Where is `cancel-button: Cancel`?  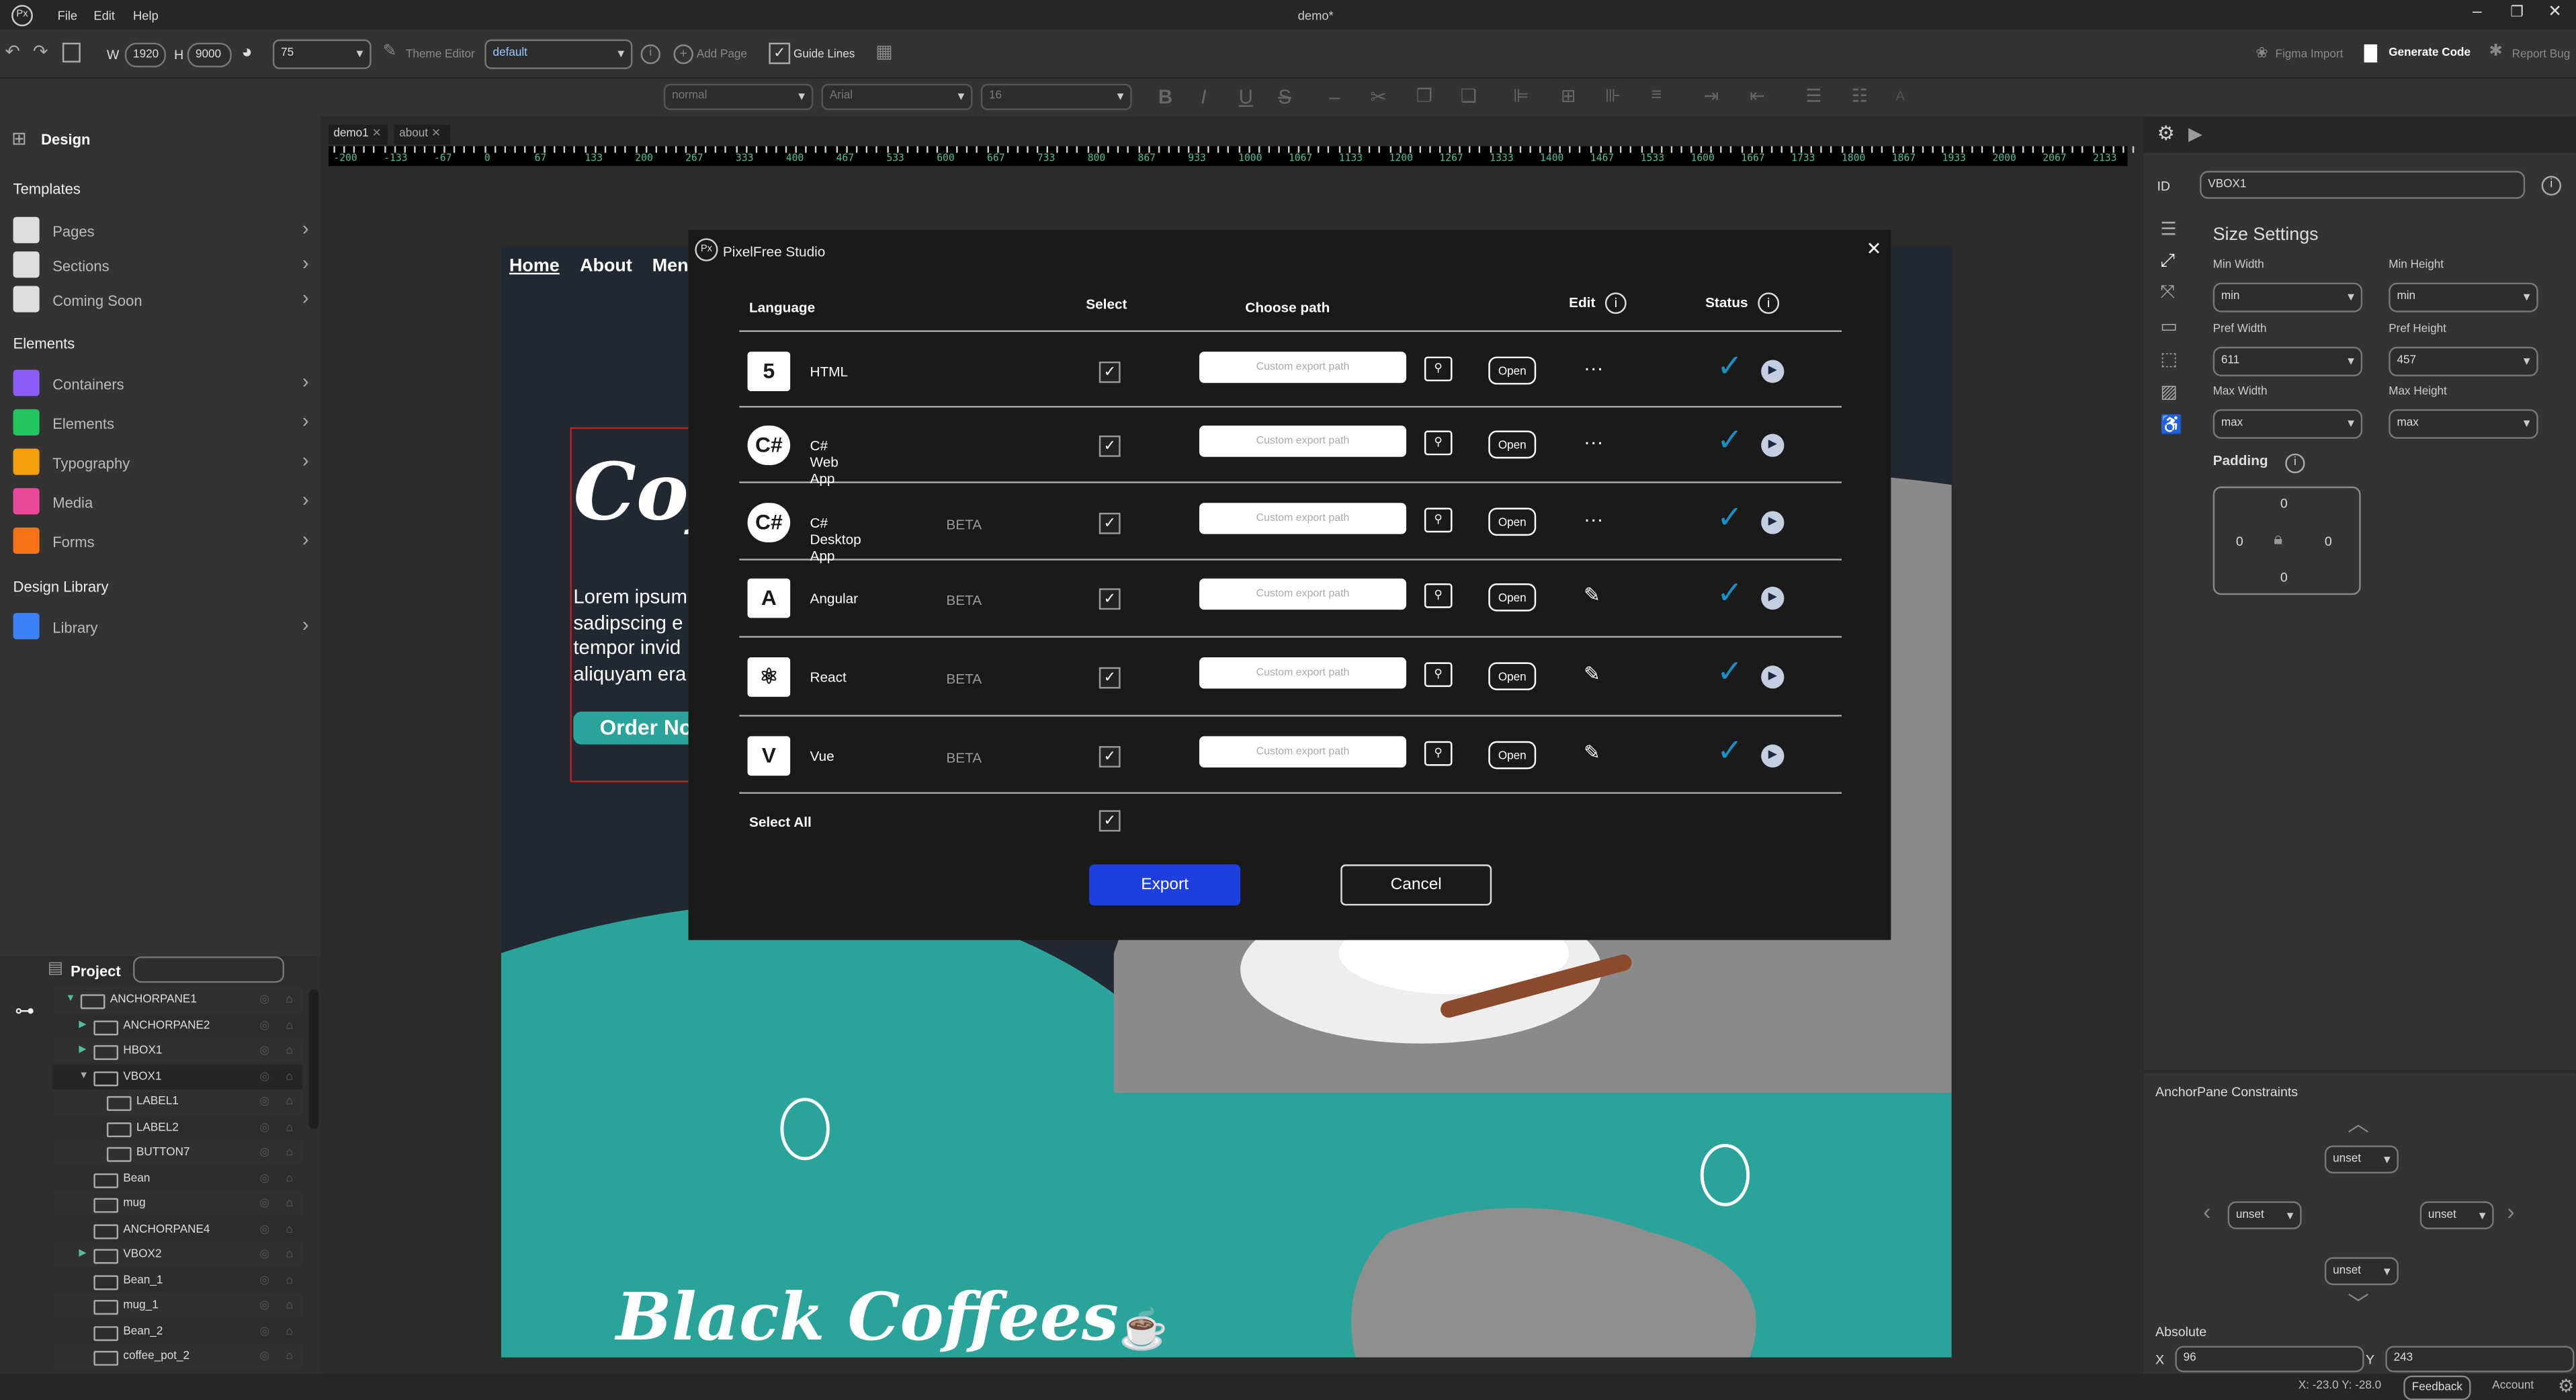
cancel-button: Cancel is located at coordinates (1416, 885).